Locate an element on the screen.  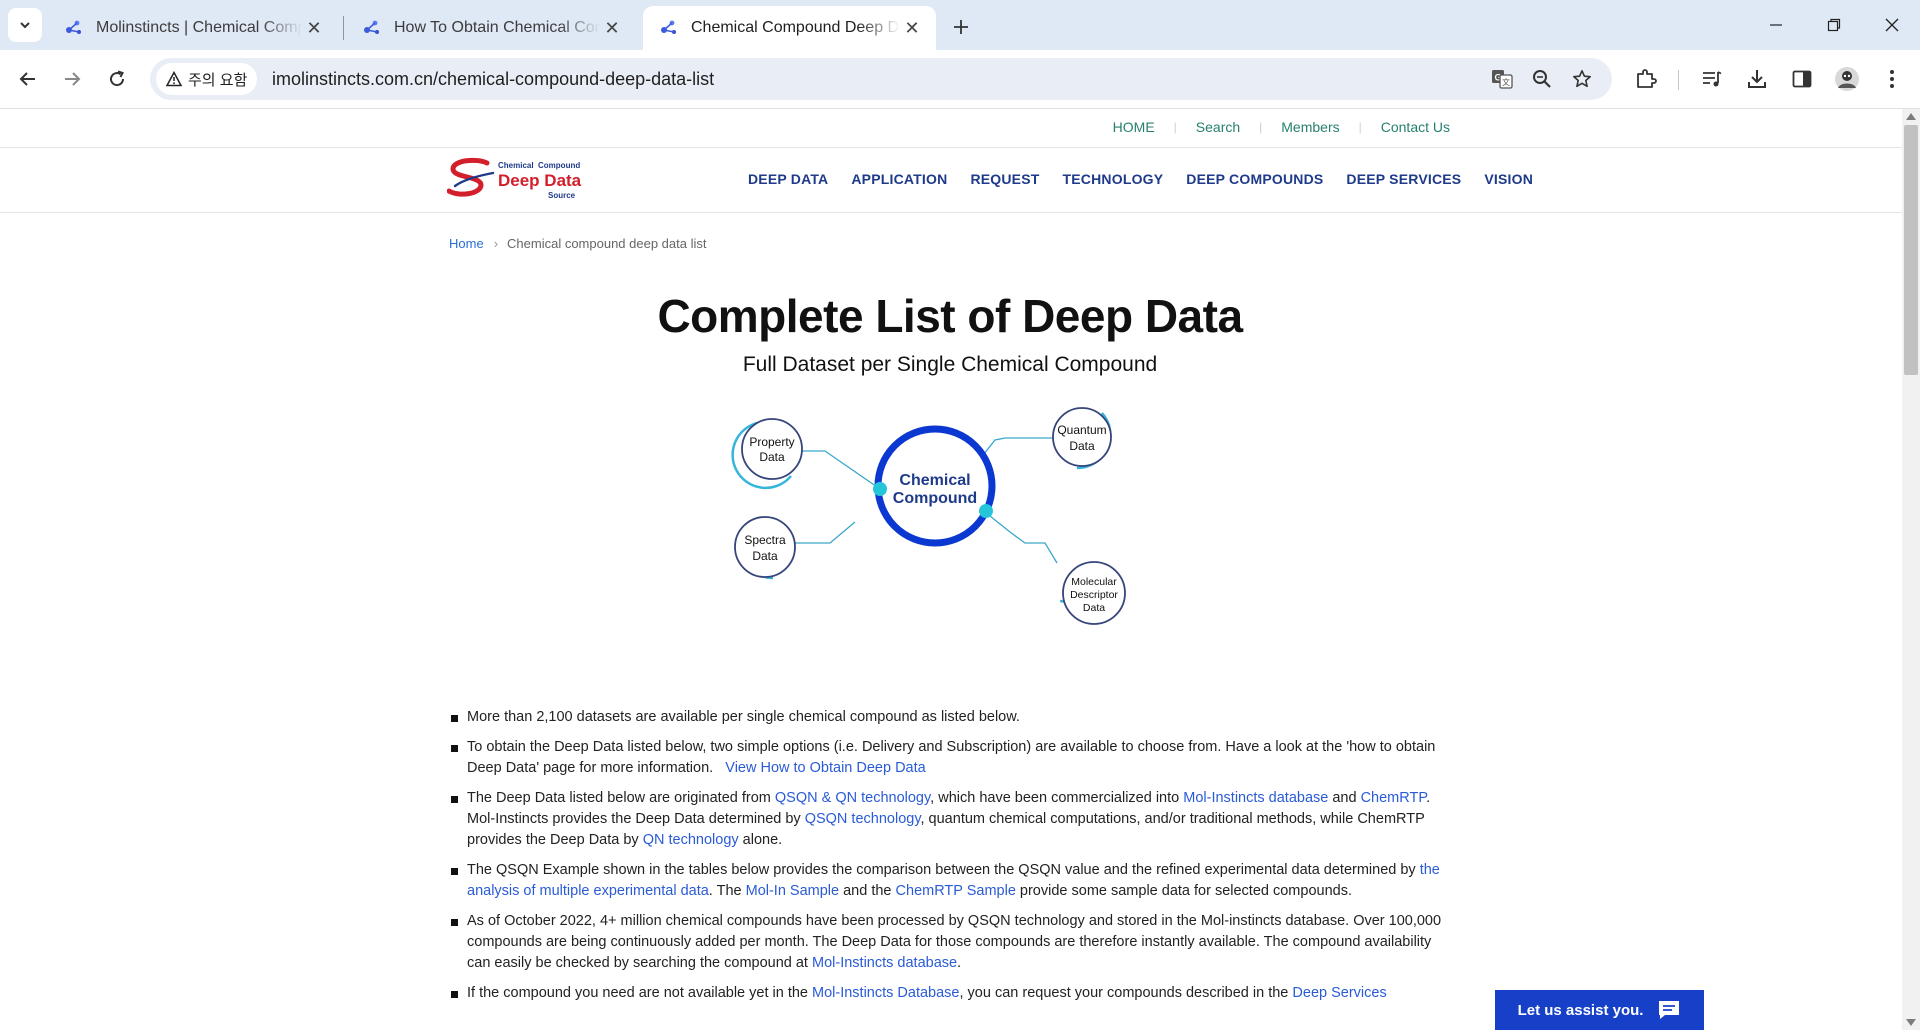
bullet-text: alone. is located at coordinates (760, 840).